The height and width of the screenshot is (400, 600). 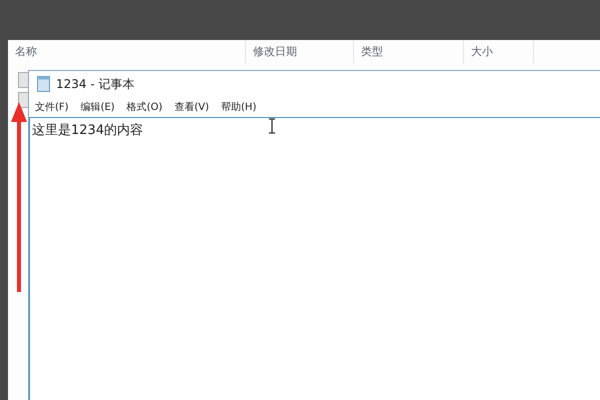 I want to click on column-header: 名称, so click(x=127, y=52).